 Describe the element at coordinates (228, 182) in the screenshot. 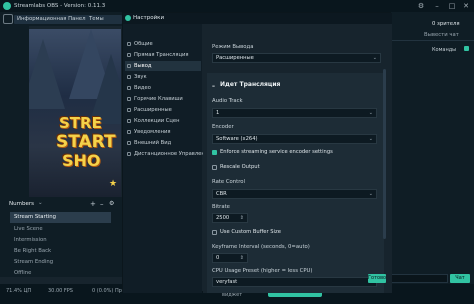

I see `rate-control-label: Rate Control` at that location.